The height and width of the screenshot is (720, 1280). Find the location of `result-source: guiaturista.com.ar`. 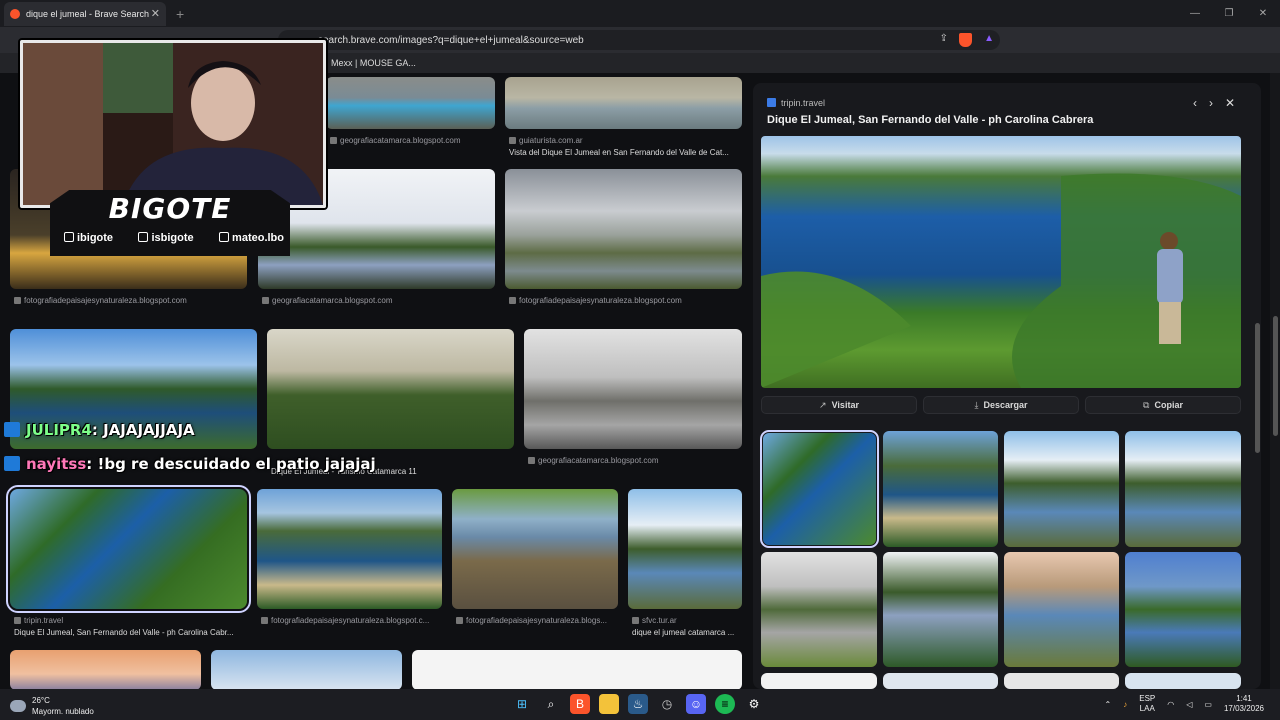

result-source: guiaturista.com.ar is located at coordinates (546, 140).